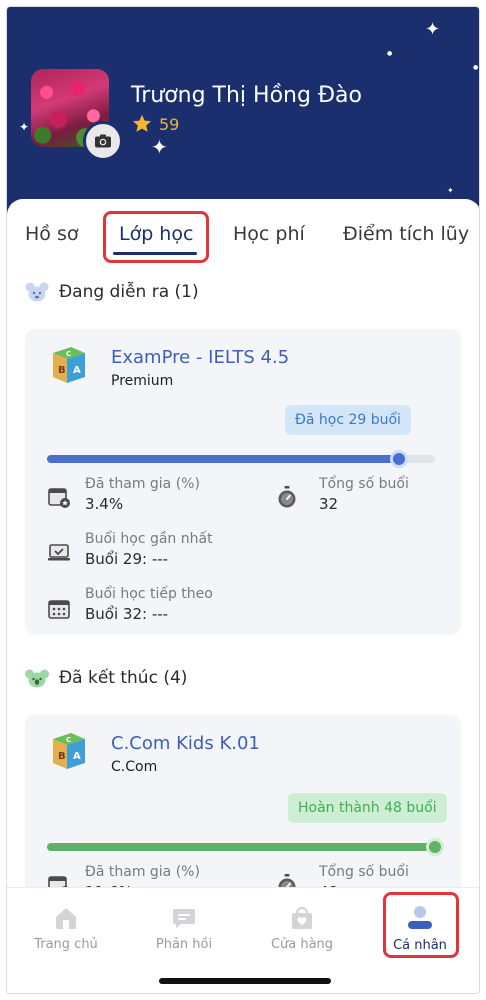  What do you see at coordinates (200, 357) in the screenshot?
I see `course-name: ExamPre - IELTS 4.5` at bounding box center [200, 357].